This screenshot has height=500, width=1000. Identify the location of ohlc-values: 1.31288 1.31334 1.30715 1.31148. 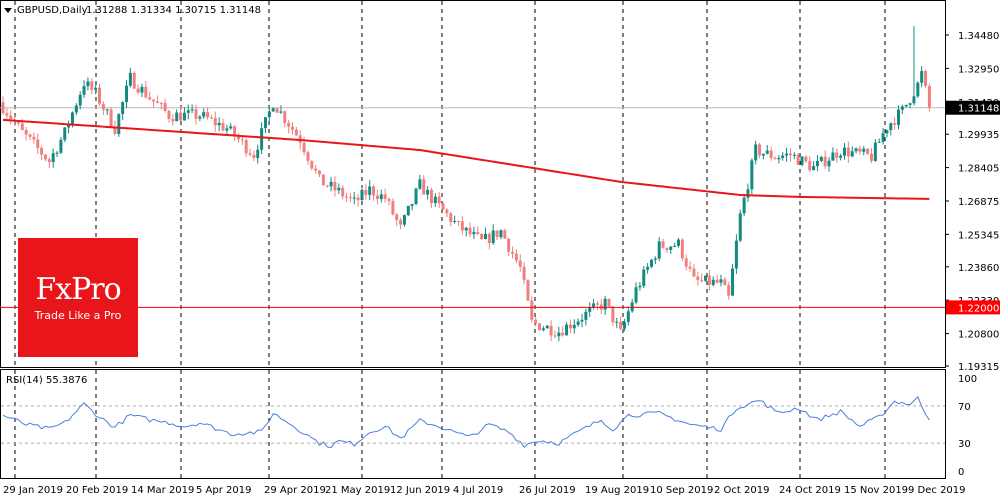
(173, 10).